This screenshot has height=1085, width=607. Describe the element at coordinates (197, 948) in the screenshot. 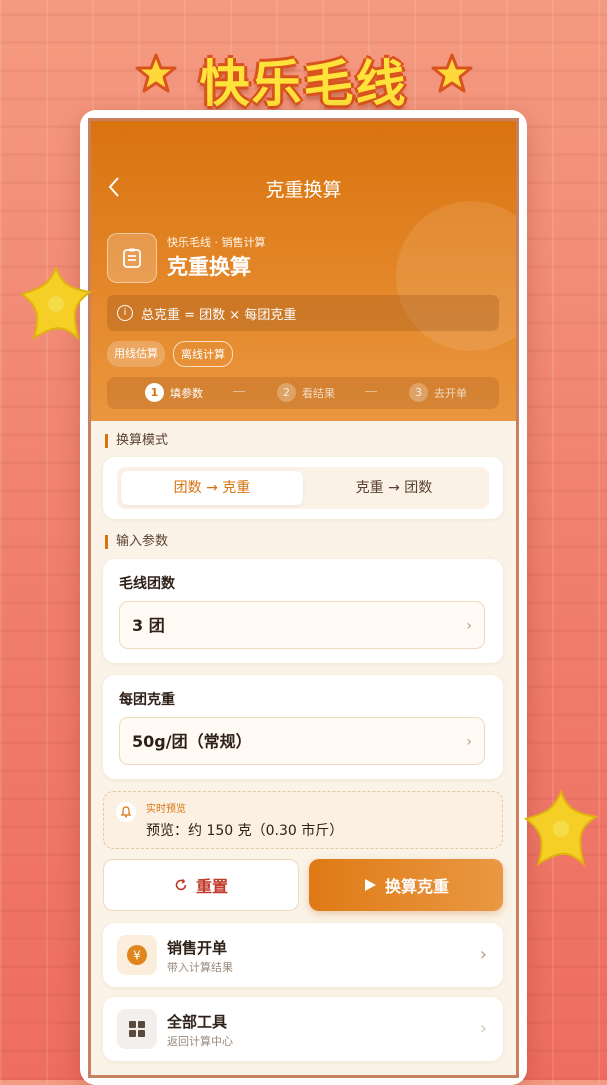

I see `link-title: 销售开单` at that location.